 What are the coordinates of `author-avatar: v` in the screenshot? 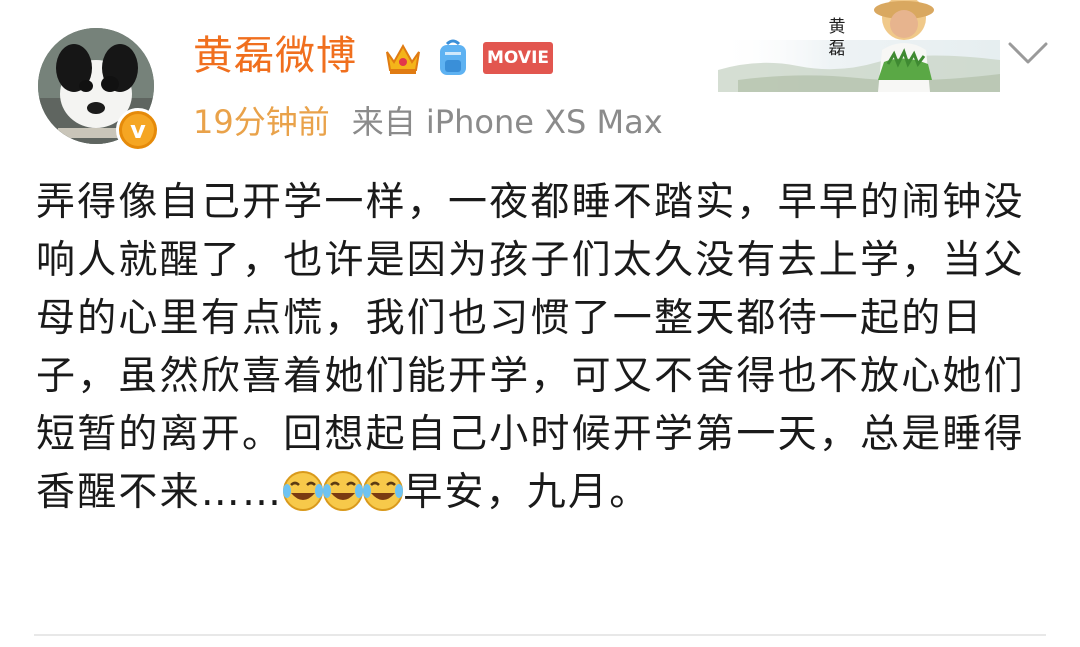 It's located at (99, 90).